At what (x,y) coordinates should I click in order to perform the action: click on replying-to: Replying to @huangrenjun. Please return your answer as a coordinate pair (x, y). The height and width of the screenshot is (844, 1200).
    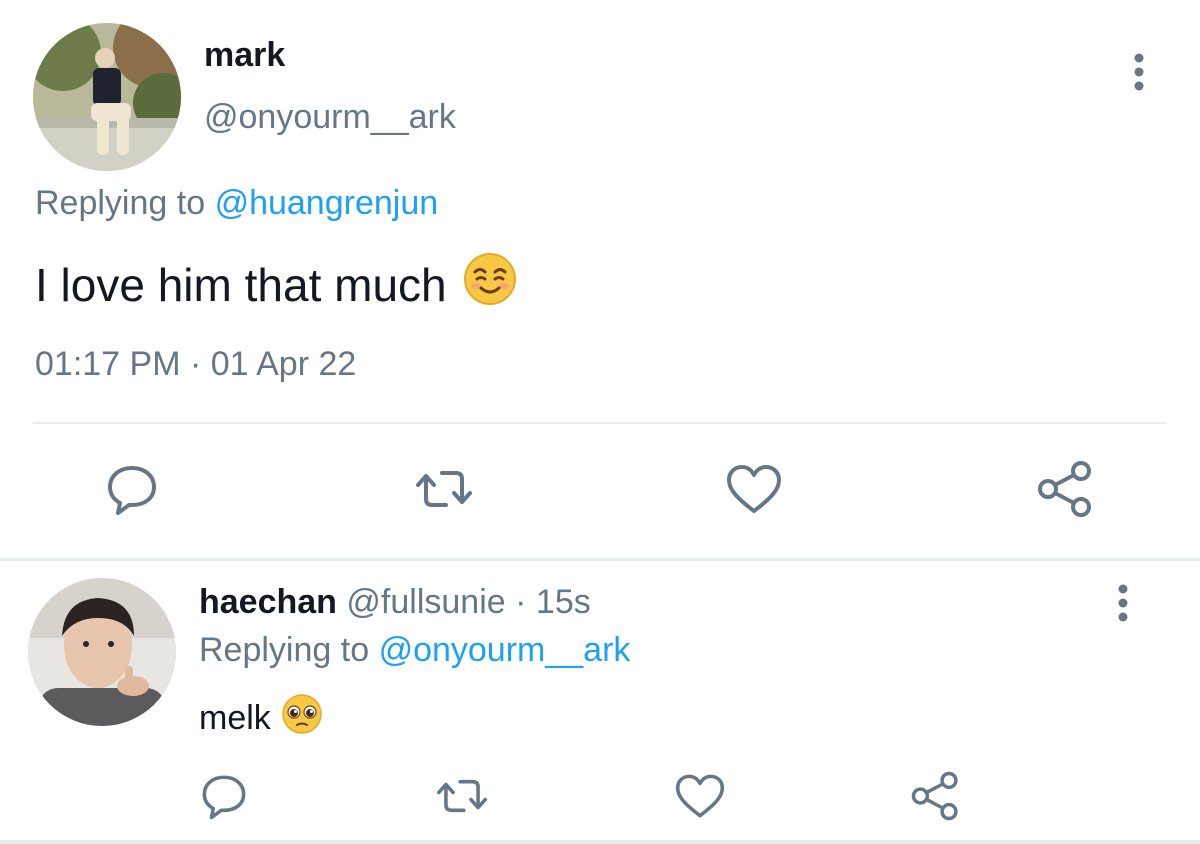
    Looking at the image, I should click on (236, 203).